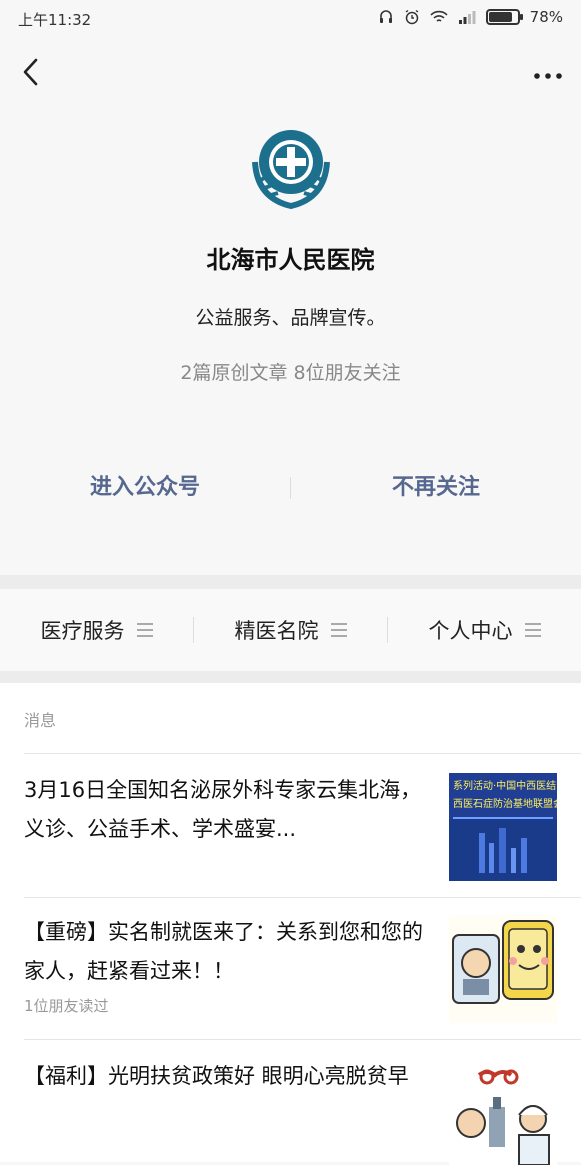 The height and width of the screenshot is (1165, 581). Describe the element at coordinates (546, 17) in the screenshot. I see `battery-percent: 78%` at that location.